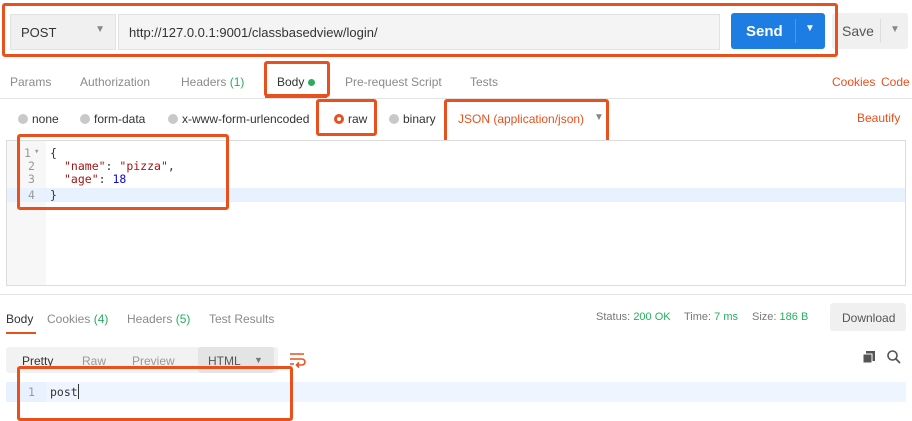  I want to click on size-info: Size: 186 B, so click(780, 317).